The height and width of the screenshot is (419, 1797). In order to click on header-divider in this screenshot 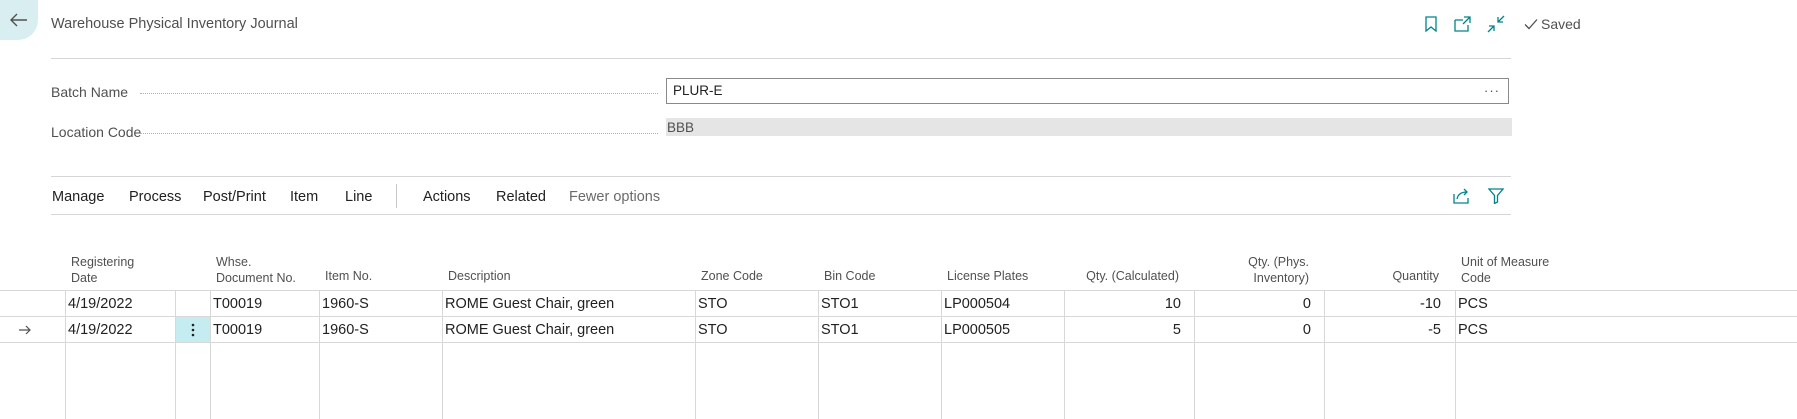, I will do `click(781, 58)`.